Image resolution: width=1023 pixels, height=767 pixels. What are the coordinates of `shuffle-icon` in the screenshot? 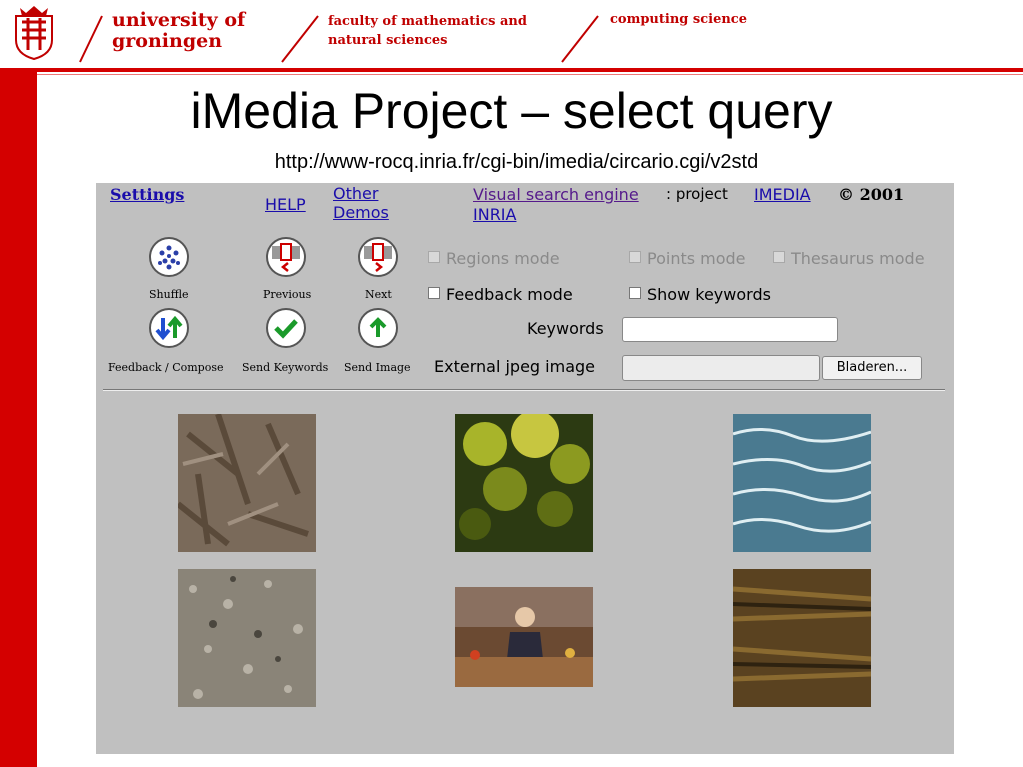 It's located at (169, 257).